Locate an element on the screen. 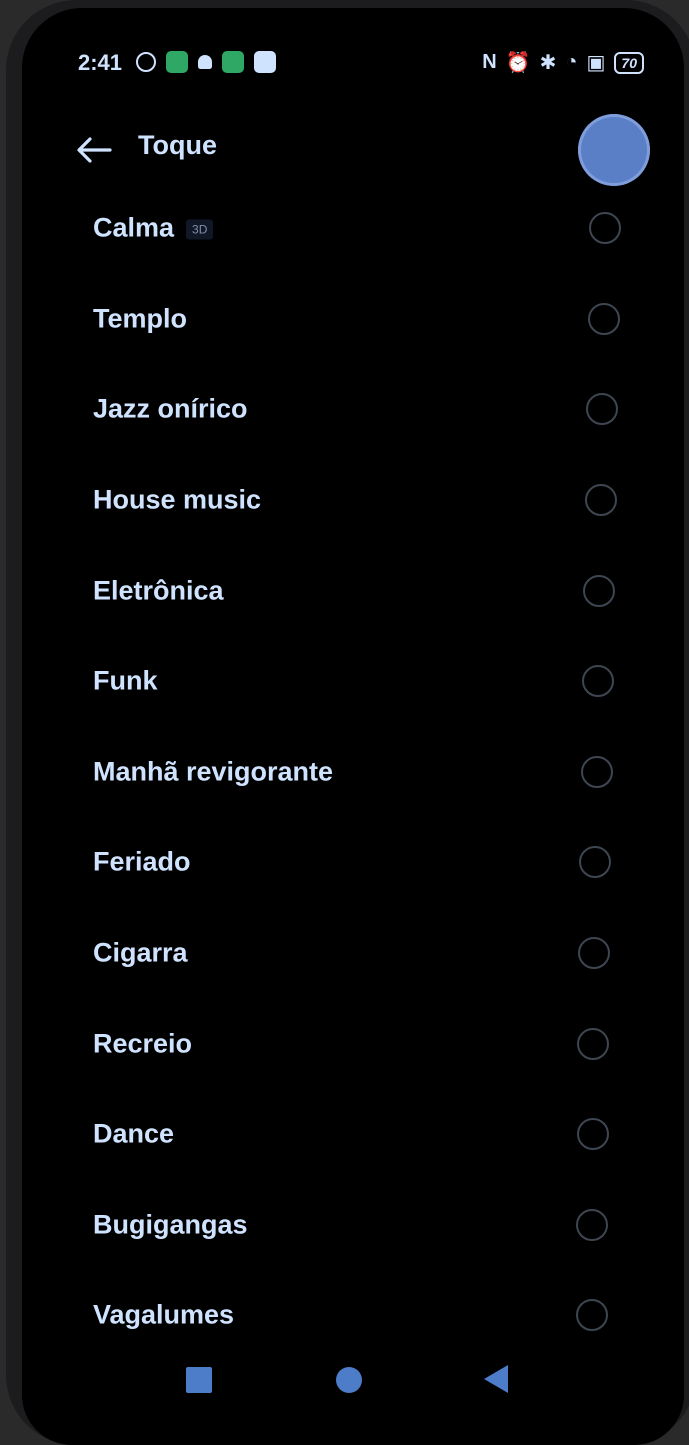  ringtone-label: Cigarra is located at coordinates (140, 952).